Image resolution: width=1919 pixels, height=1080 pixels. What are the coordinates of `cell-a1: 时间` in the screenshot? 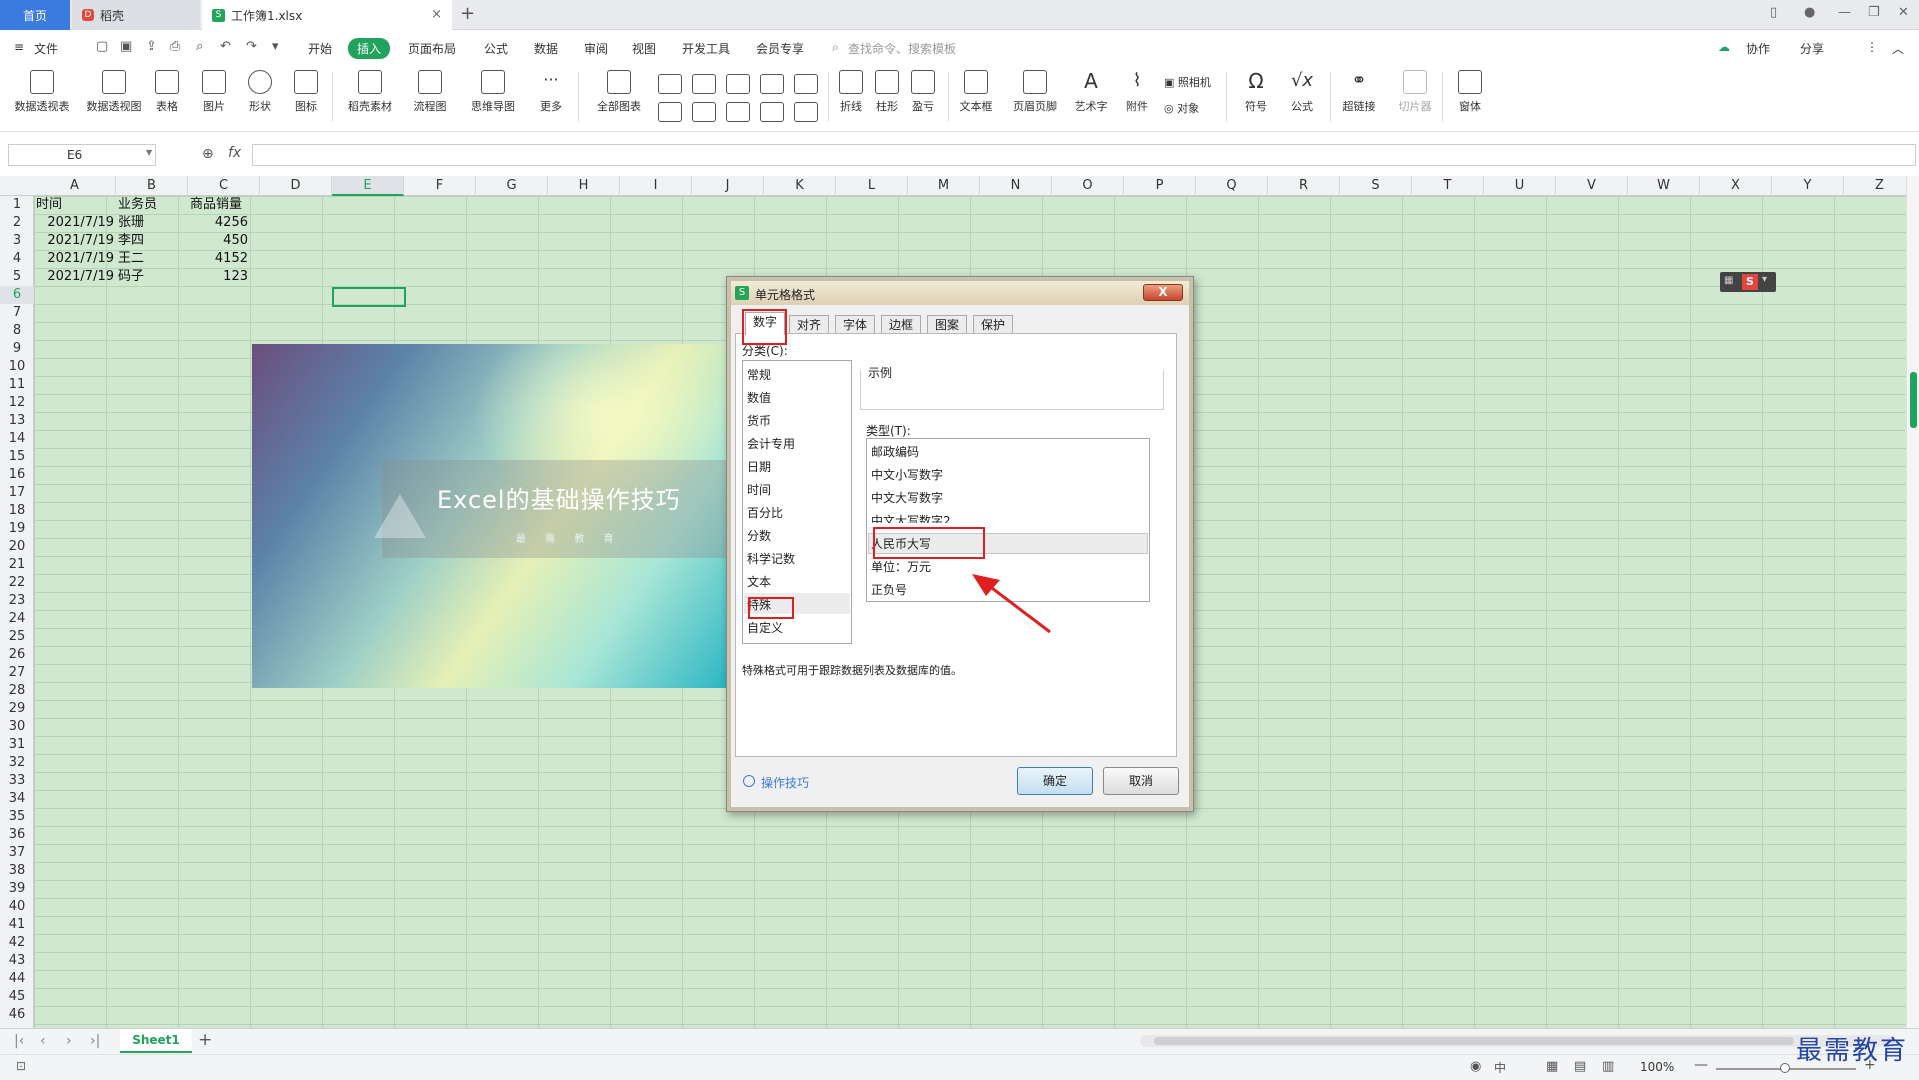 It's located at (49, 205).